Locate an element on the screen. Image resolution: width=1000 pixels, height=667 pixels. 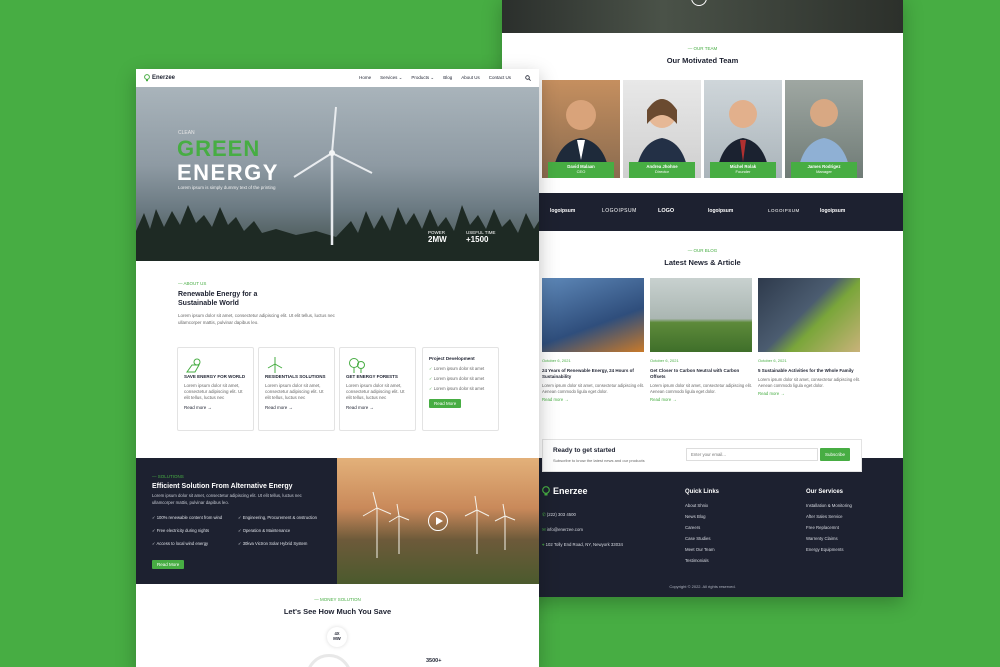
footer-link: Free Replacemnt is located at coordinates (829, 527).